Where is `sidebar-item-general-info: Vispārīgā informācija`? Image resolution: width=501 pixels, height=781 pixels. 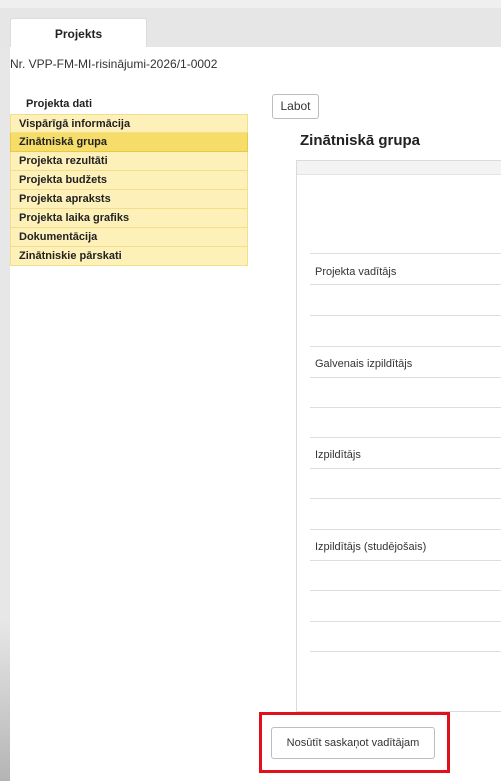
sidebar-item-general-info: Vispārīgā informācija is located at coordinates (129, 123).